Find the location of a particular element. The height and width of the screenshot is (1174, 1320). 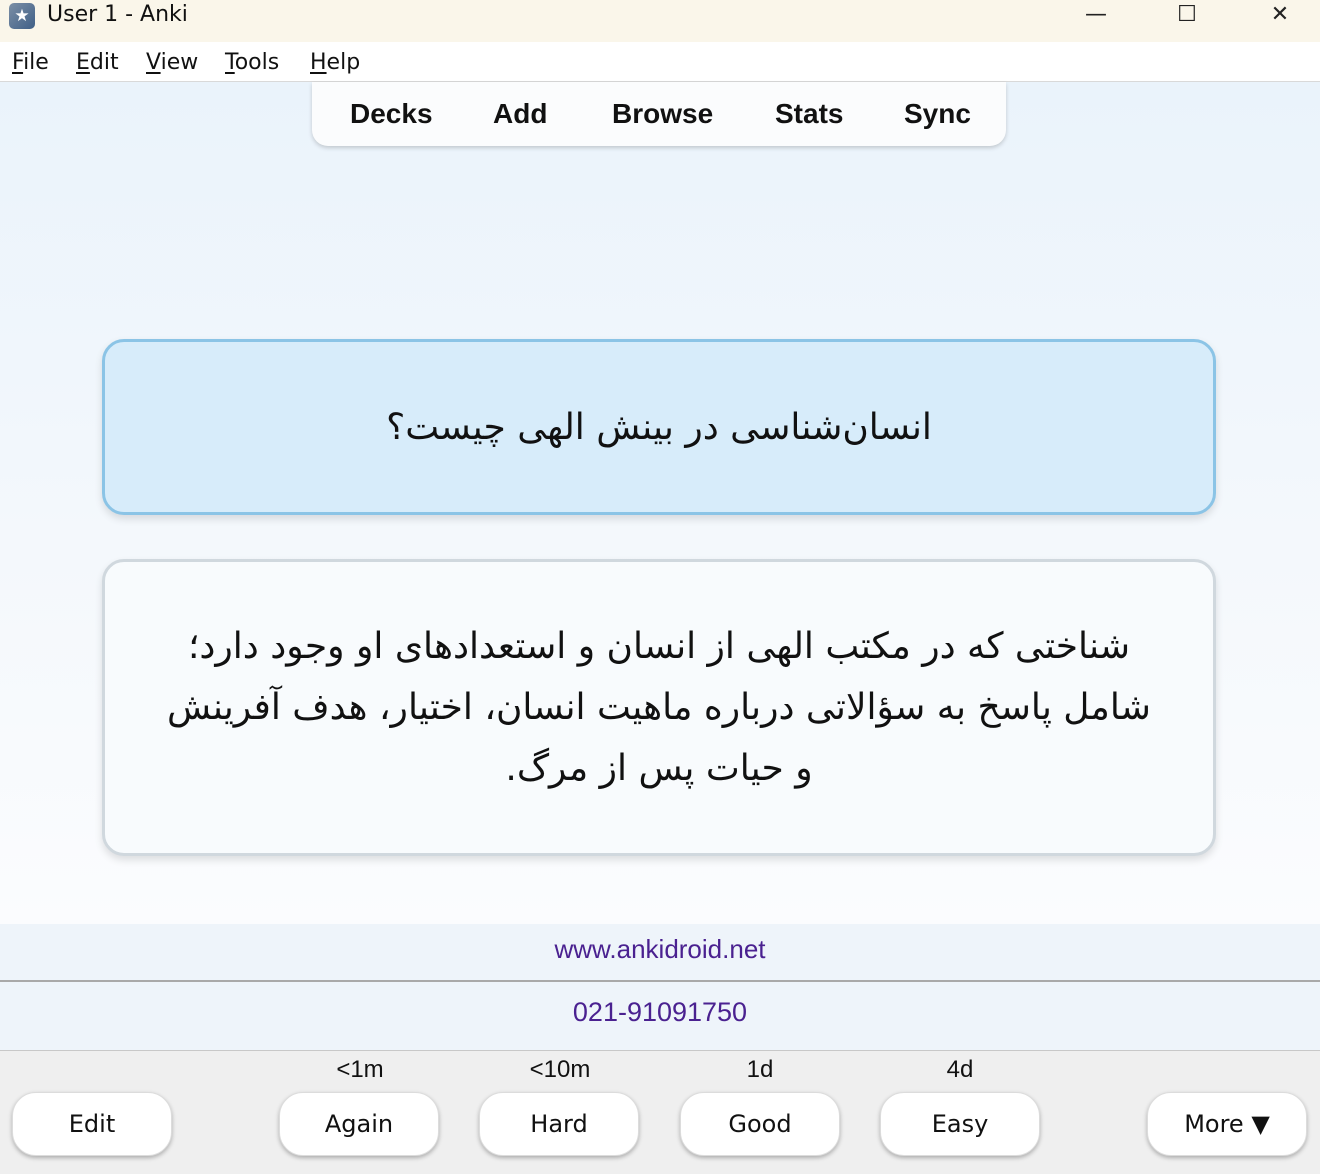

top-toolbar: Decks Add Browse Stats Sync is located at coordinates (659, 114).